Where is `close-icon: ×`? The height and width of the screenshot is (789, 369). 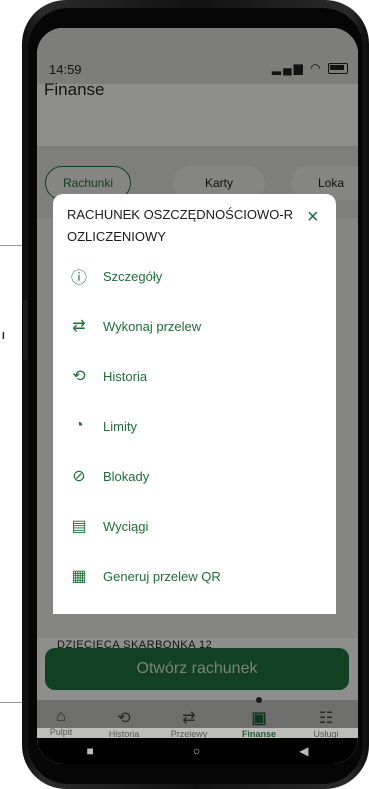 close-icon: × is located at coordinates (313, 217).